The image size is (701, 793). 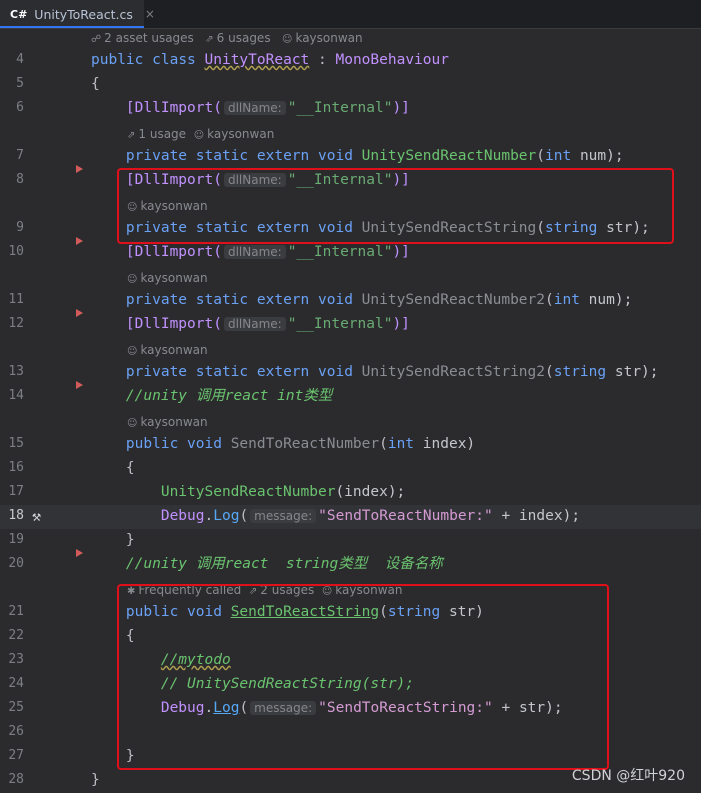 What do you see at coordinates (150, 14) in the screenshot?
I see `close-tab-icon: ×` at bounding box center [150, 14].